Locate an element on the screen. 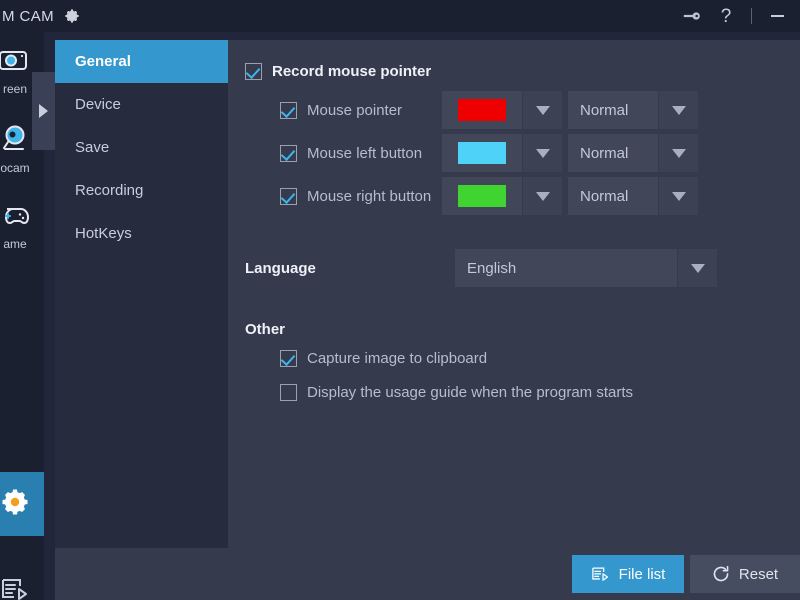  tab-device: Device is located at coordinates (141, 104).